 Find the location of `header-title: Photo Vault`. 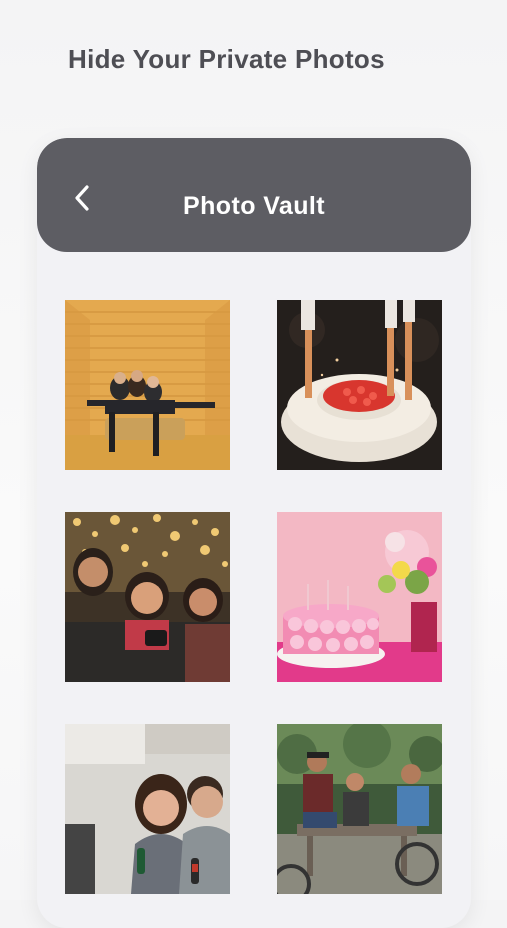

header-title: Photo Vault is located at coordinates (254, 206).